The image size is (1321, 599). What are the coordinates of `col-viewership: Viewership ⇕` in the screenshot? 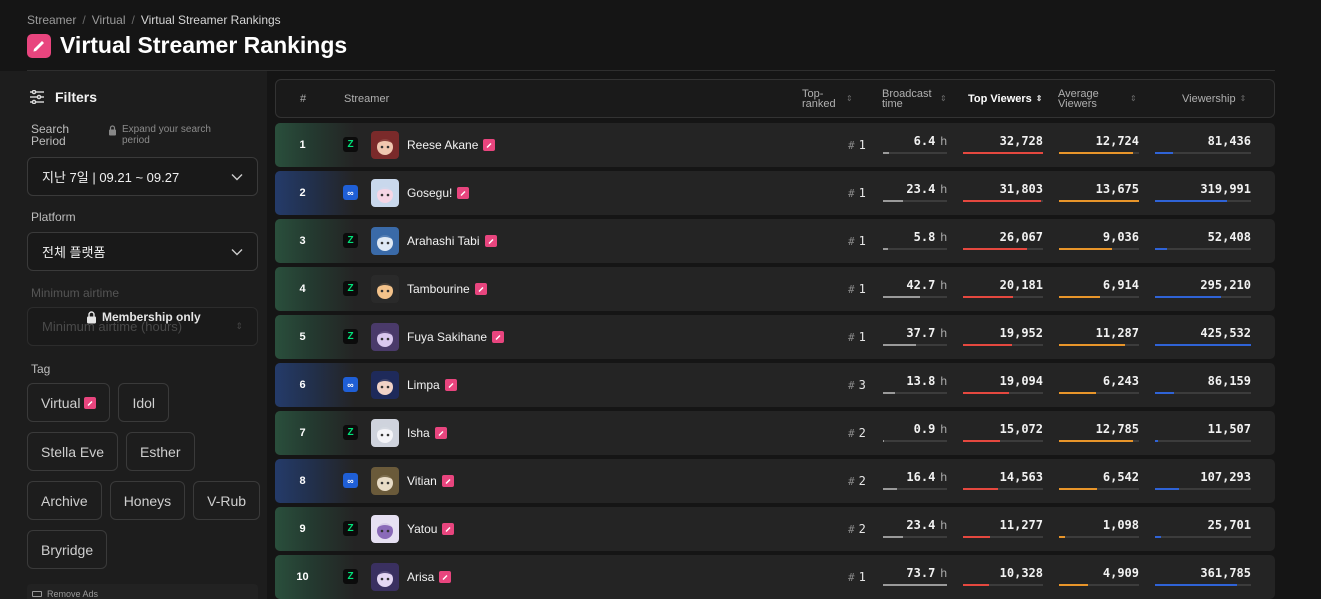 It's located at (1214, 98).